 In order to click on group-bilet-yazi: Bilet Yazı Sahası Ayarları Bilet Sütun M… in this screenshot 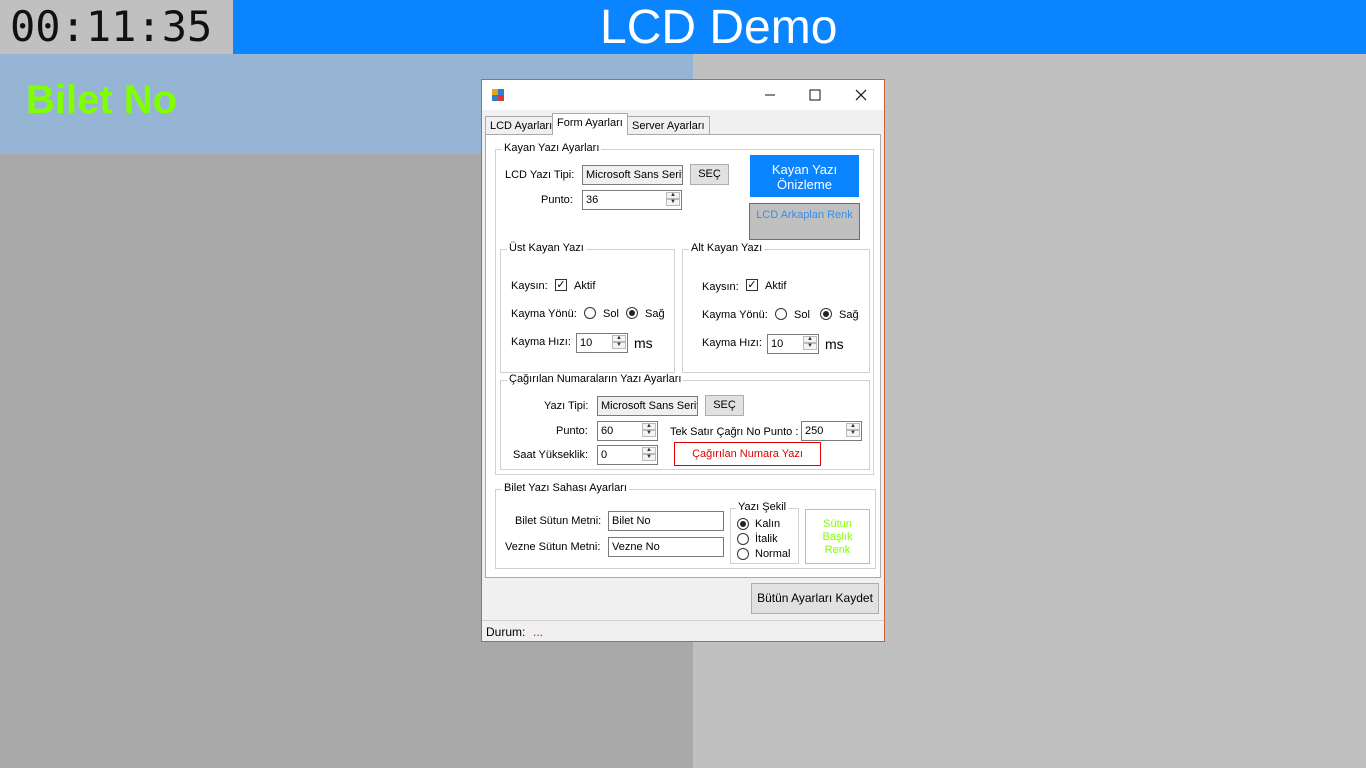, I will do `click(685, 525)`.